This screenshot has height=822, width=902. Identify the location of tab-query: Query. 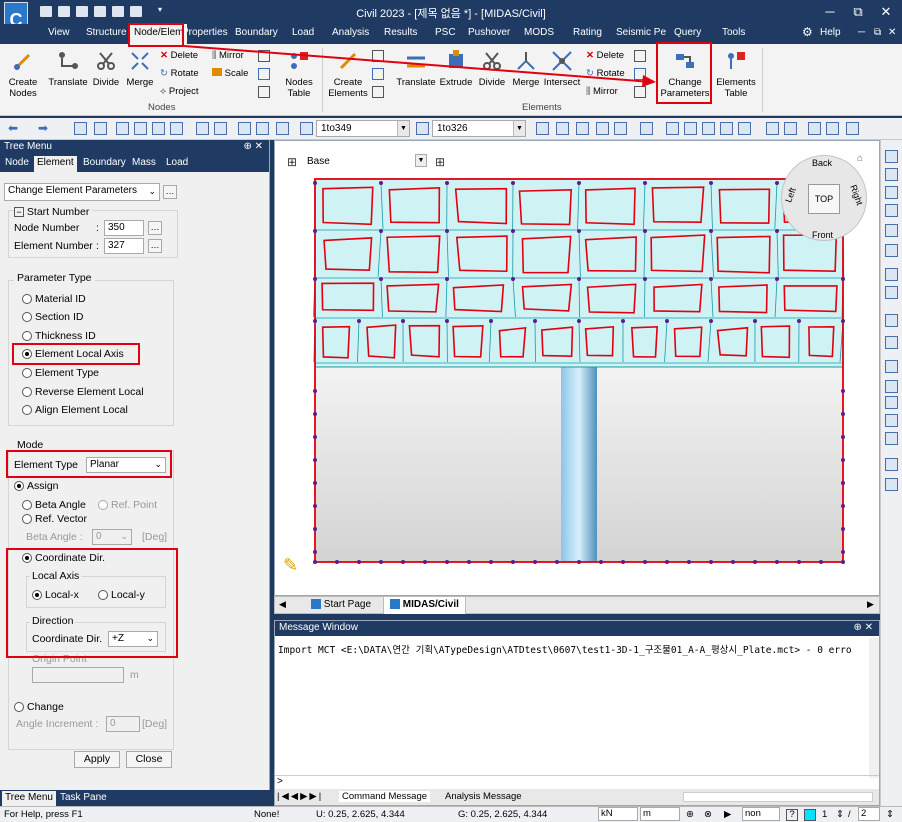
(687, 32).